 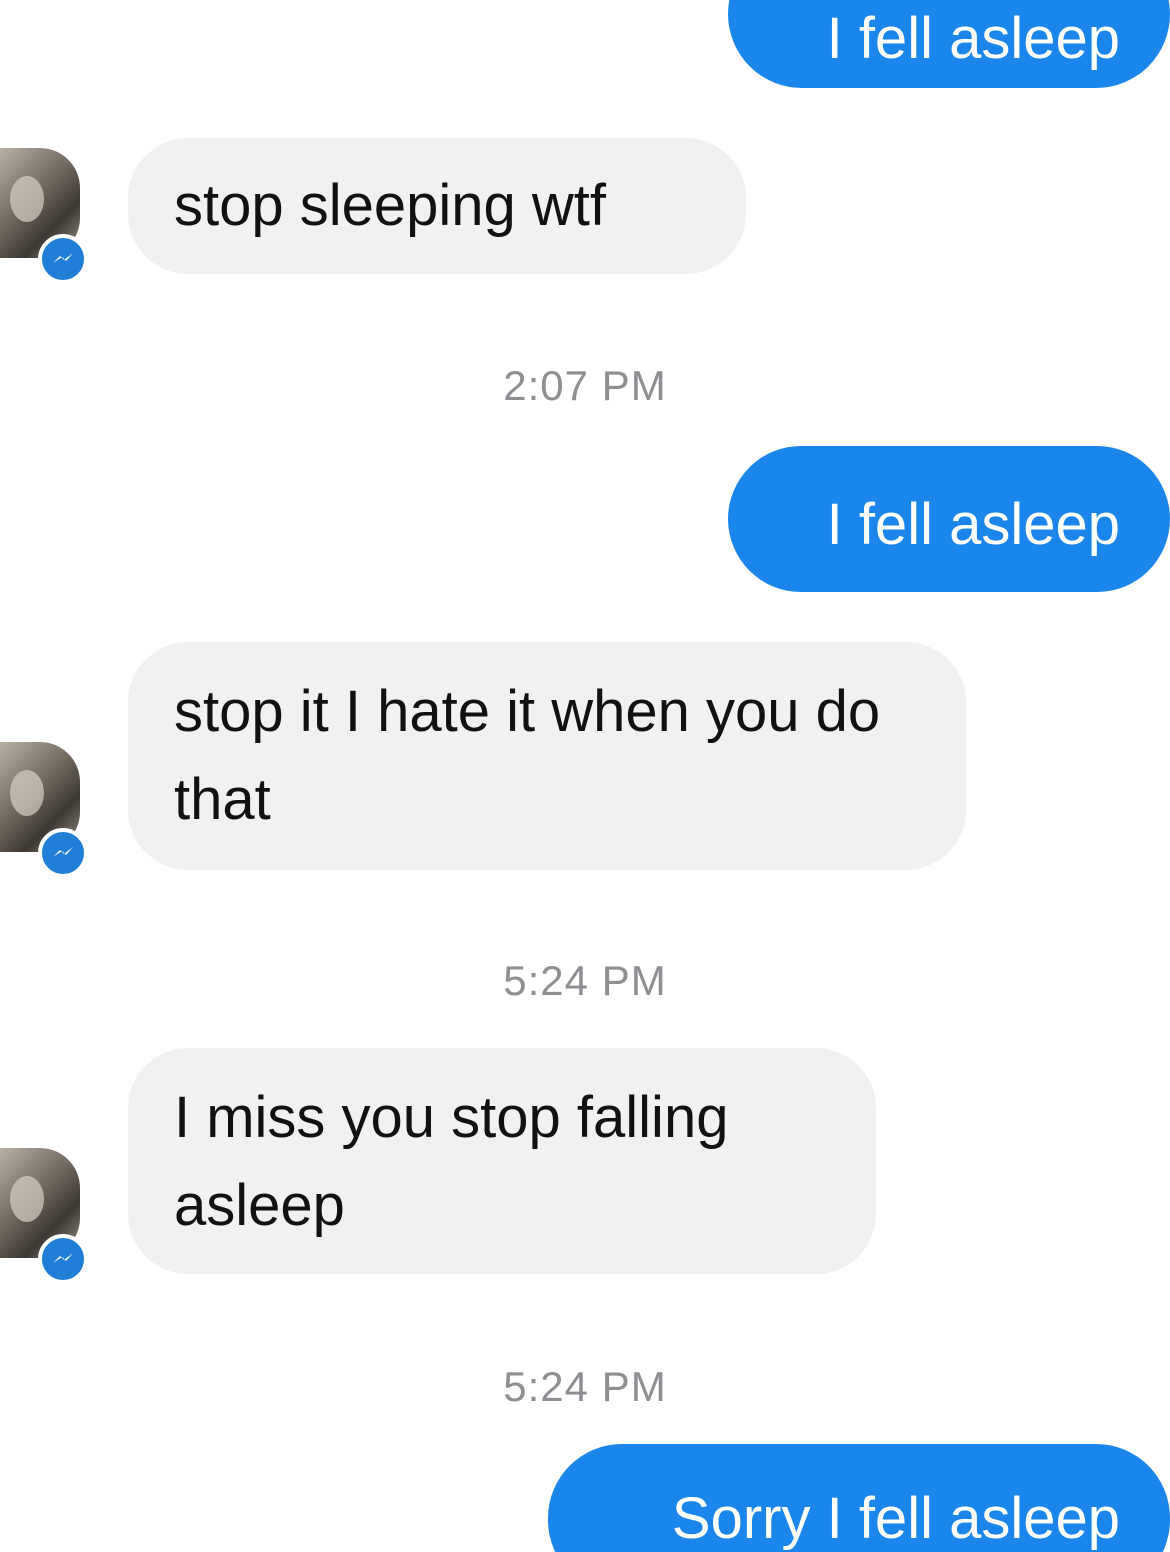 I want to click on message-text: stop it I hate it when you do that, so click(x=527, y=755).